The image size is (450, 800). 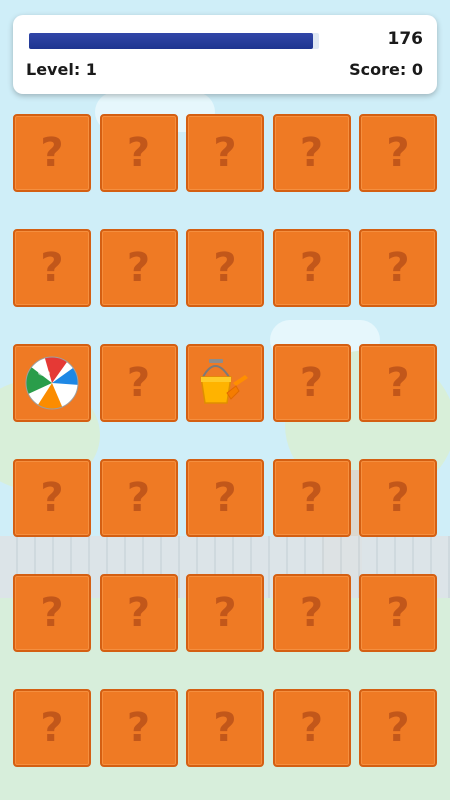 I want to click on beach-ball-icon, so click(x=52, y=383).